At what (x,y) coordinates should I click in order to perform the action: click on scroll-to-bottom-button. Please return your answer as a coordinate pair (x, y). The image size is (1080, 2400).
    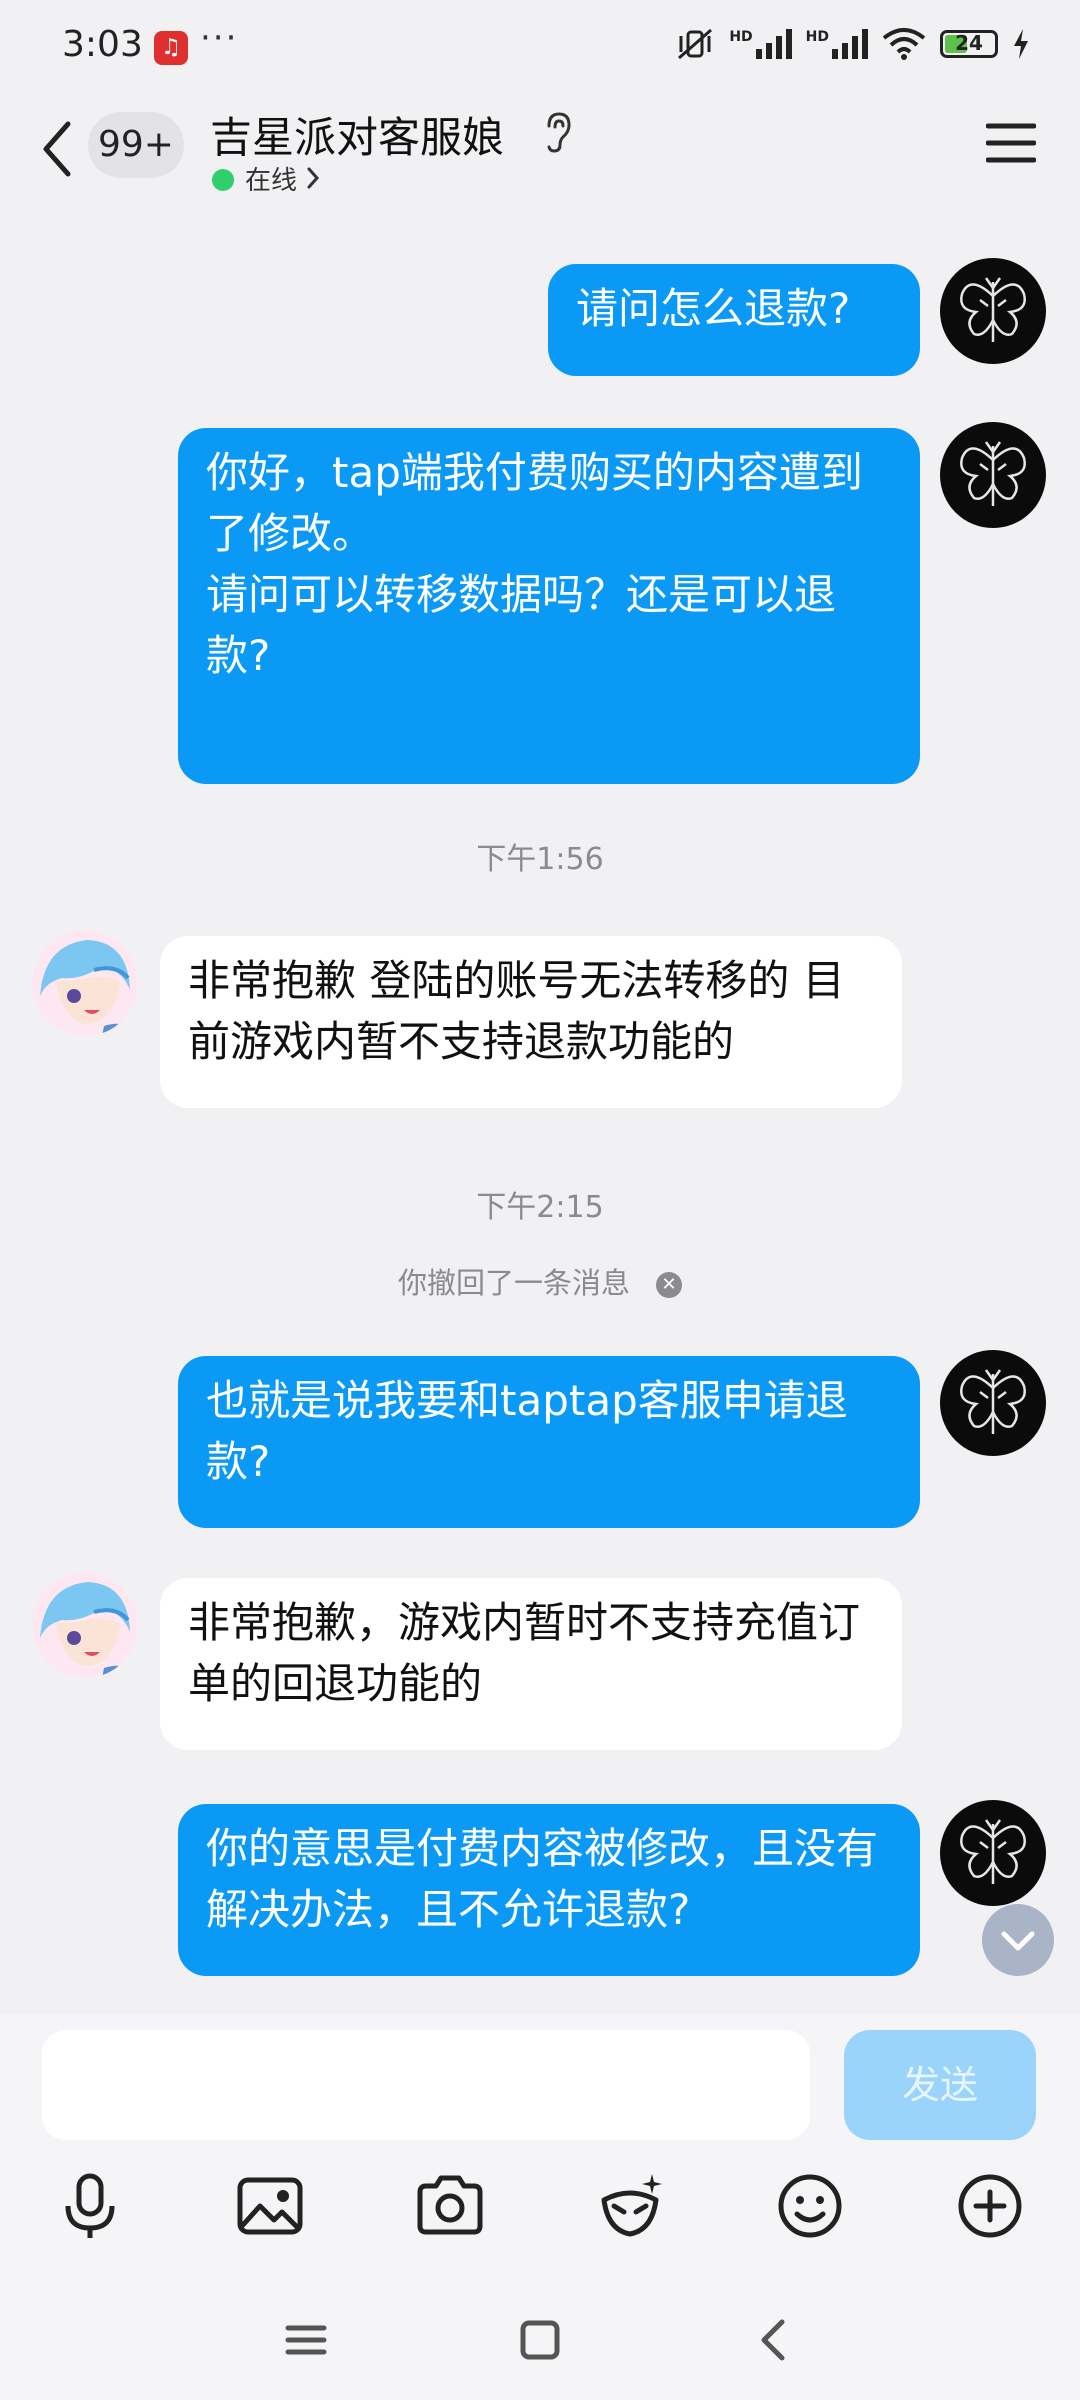
    Looking at the image, I should click on (1018, 1940).